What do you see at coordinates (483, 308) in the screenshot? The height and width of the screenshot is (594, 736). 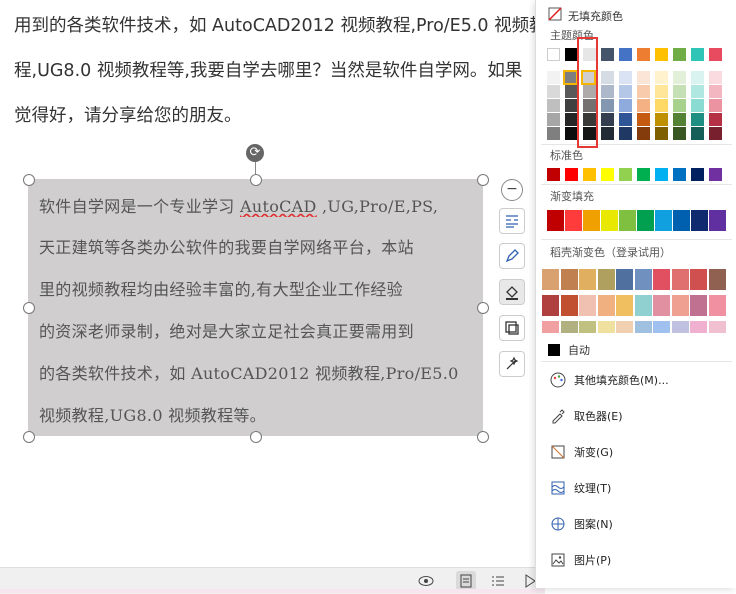 I see `resize-handle-r` at bounding box center [483, 308].